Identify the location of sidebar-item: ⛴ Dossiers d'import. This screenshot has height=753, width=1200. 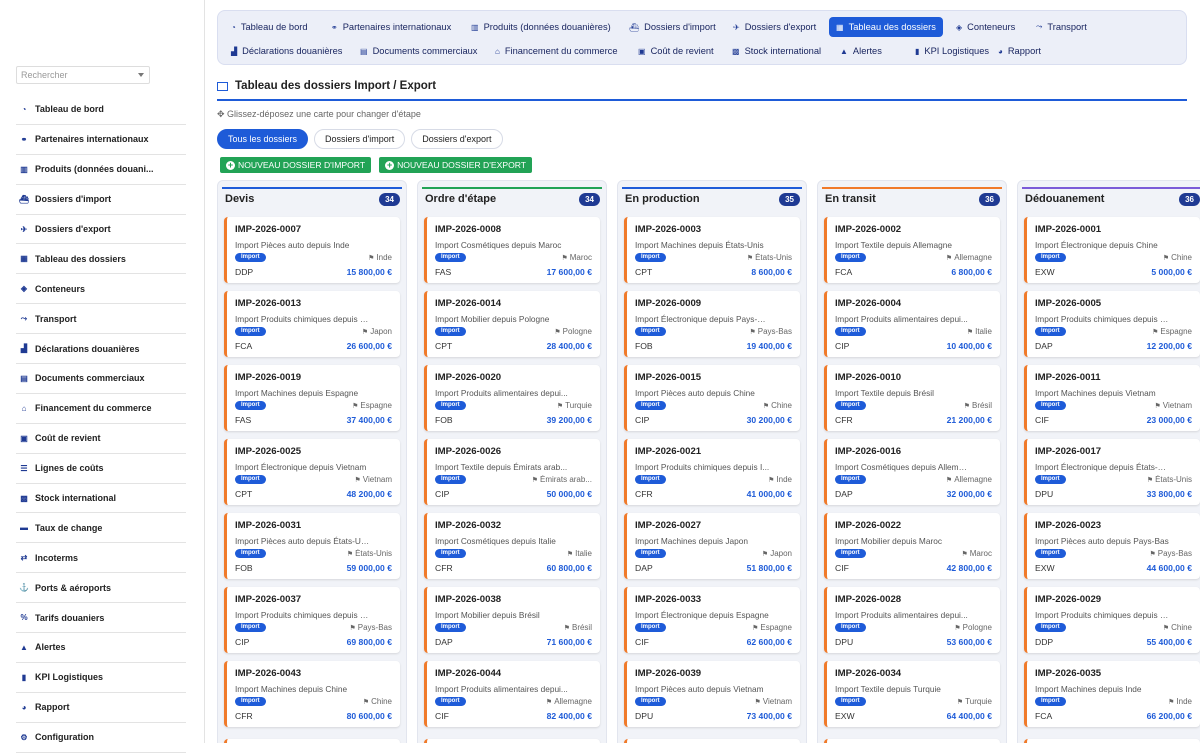
(101, 200).